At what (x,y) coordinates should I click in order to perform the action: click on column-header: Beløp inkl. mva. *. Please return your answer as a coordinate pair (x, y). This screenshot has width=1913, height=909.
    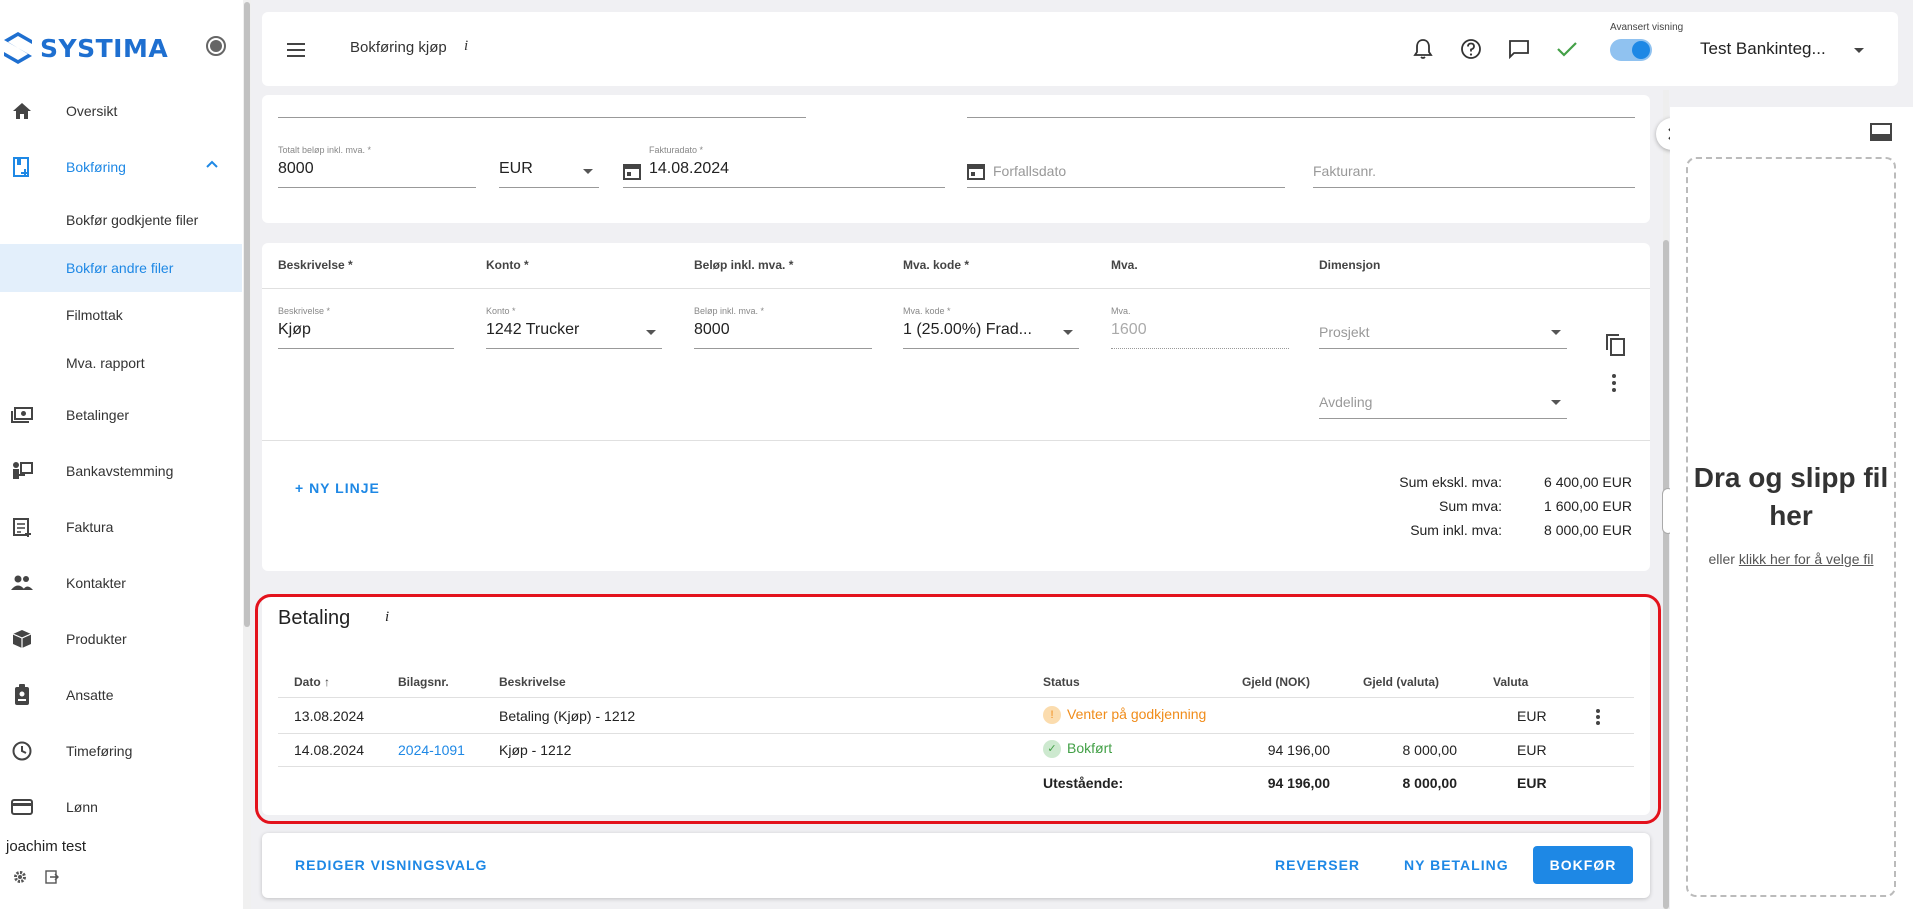
    Looking at the image, I should click on (744, 265).